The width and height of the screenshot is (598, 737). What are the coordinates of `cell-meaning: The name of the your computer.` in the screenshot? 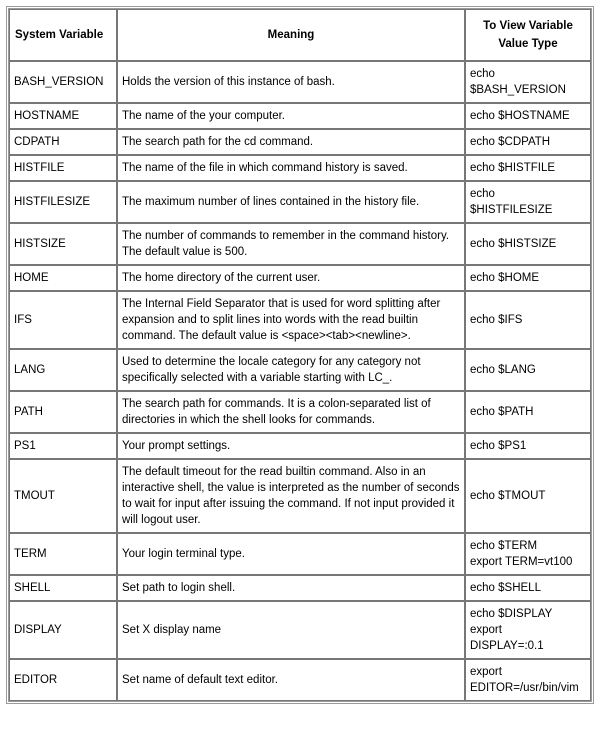 It's located at (291, 116).